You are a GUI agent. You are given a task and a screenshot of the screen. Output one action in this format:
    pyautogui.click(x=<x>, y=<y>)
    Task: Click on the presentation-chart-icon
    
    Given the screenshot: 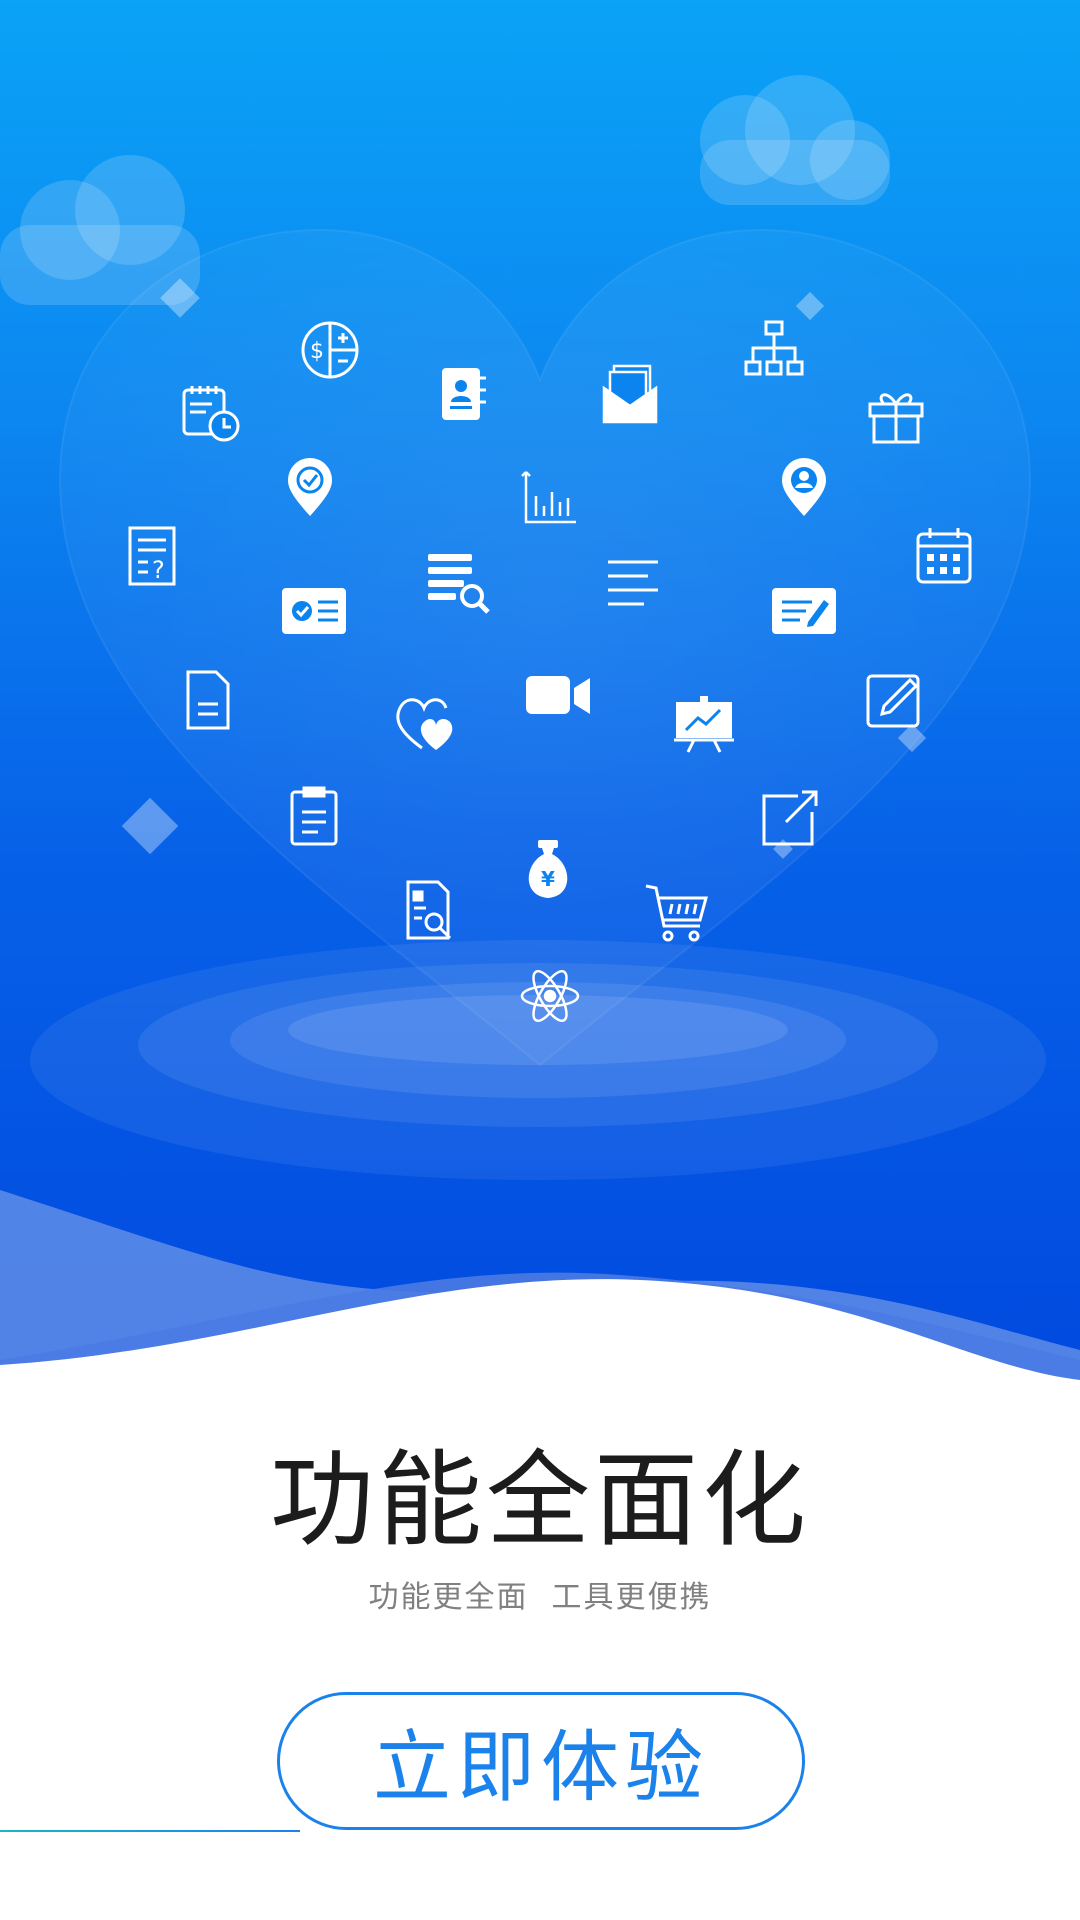 What is the action you would take?
    pyautogui.click(x=704, y=722)
    